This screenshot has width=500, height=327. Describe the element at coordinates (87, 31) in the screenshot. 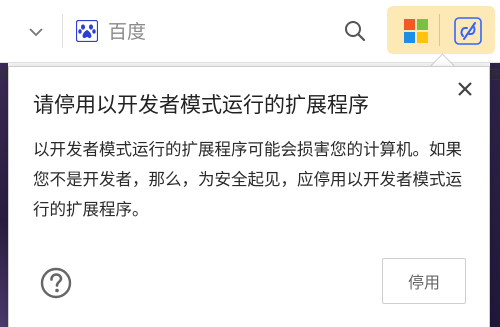

I see `paw-icon` at that location.